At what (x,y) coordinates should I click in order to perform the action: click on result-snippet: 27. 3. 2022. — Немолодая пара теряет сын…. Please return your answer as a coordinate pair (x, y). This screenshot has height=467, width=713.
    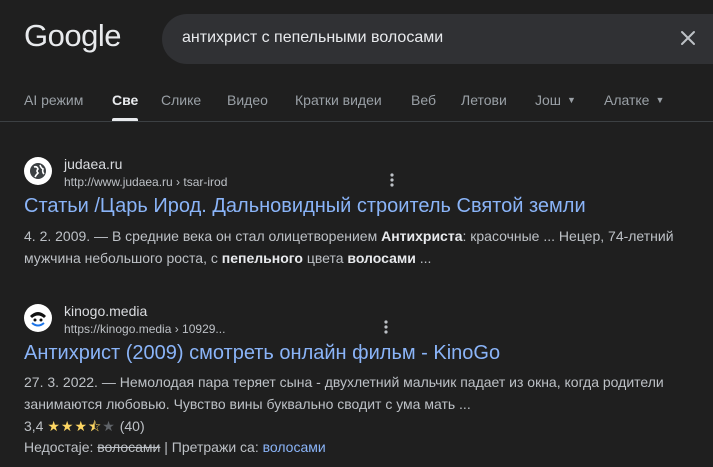
    Looking at the image, I should click on (344, 393).